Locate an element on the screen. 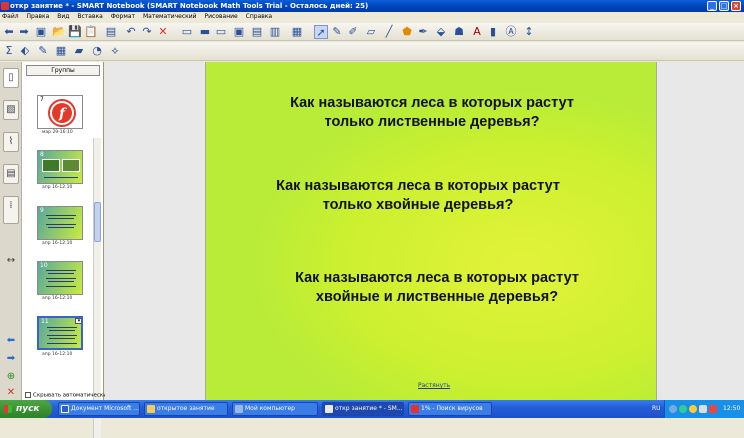  clock: 12:50 is located at coordinates (731, 409).